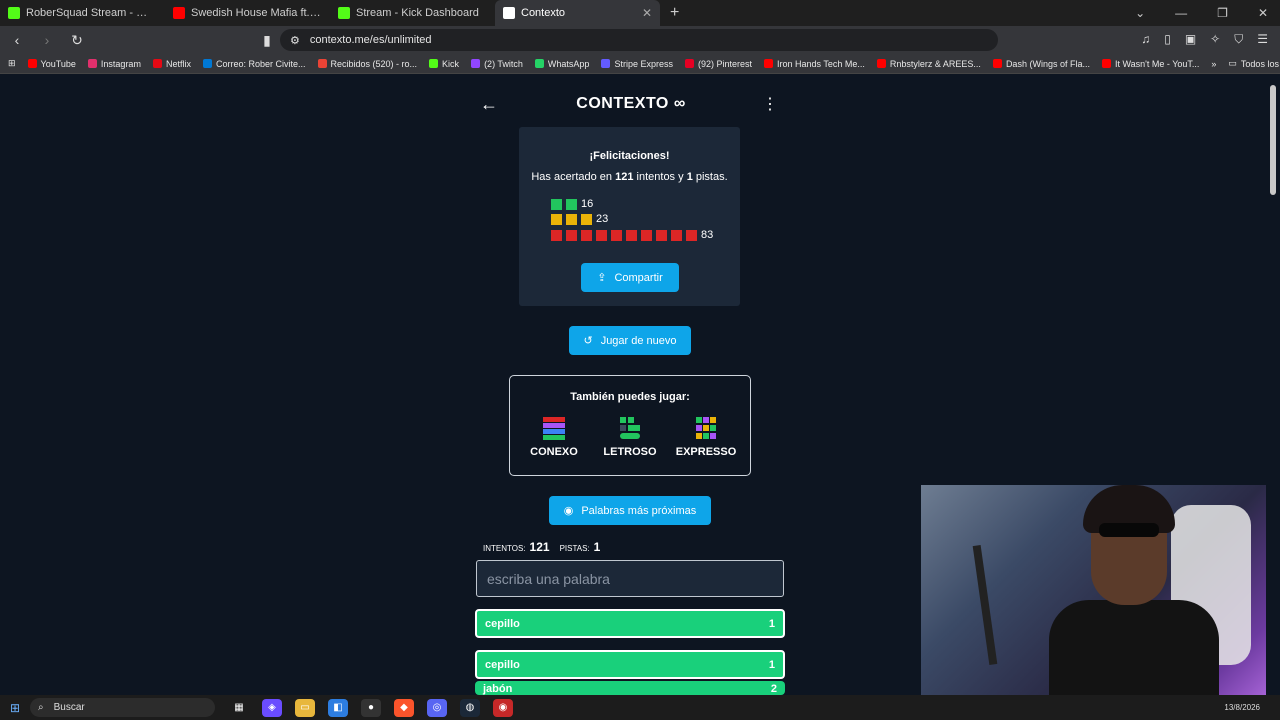  What do you see at coordinates (437, 707) in the screenshot?
I see `discord-icon: ◎` at bounding box center [437, 707].